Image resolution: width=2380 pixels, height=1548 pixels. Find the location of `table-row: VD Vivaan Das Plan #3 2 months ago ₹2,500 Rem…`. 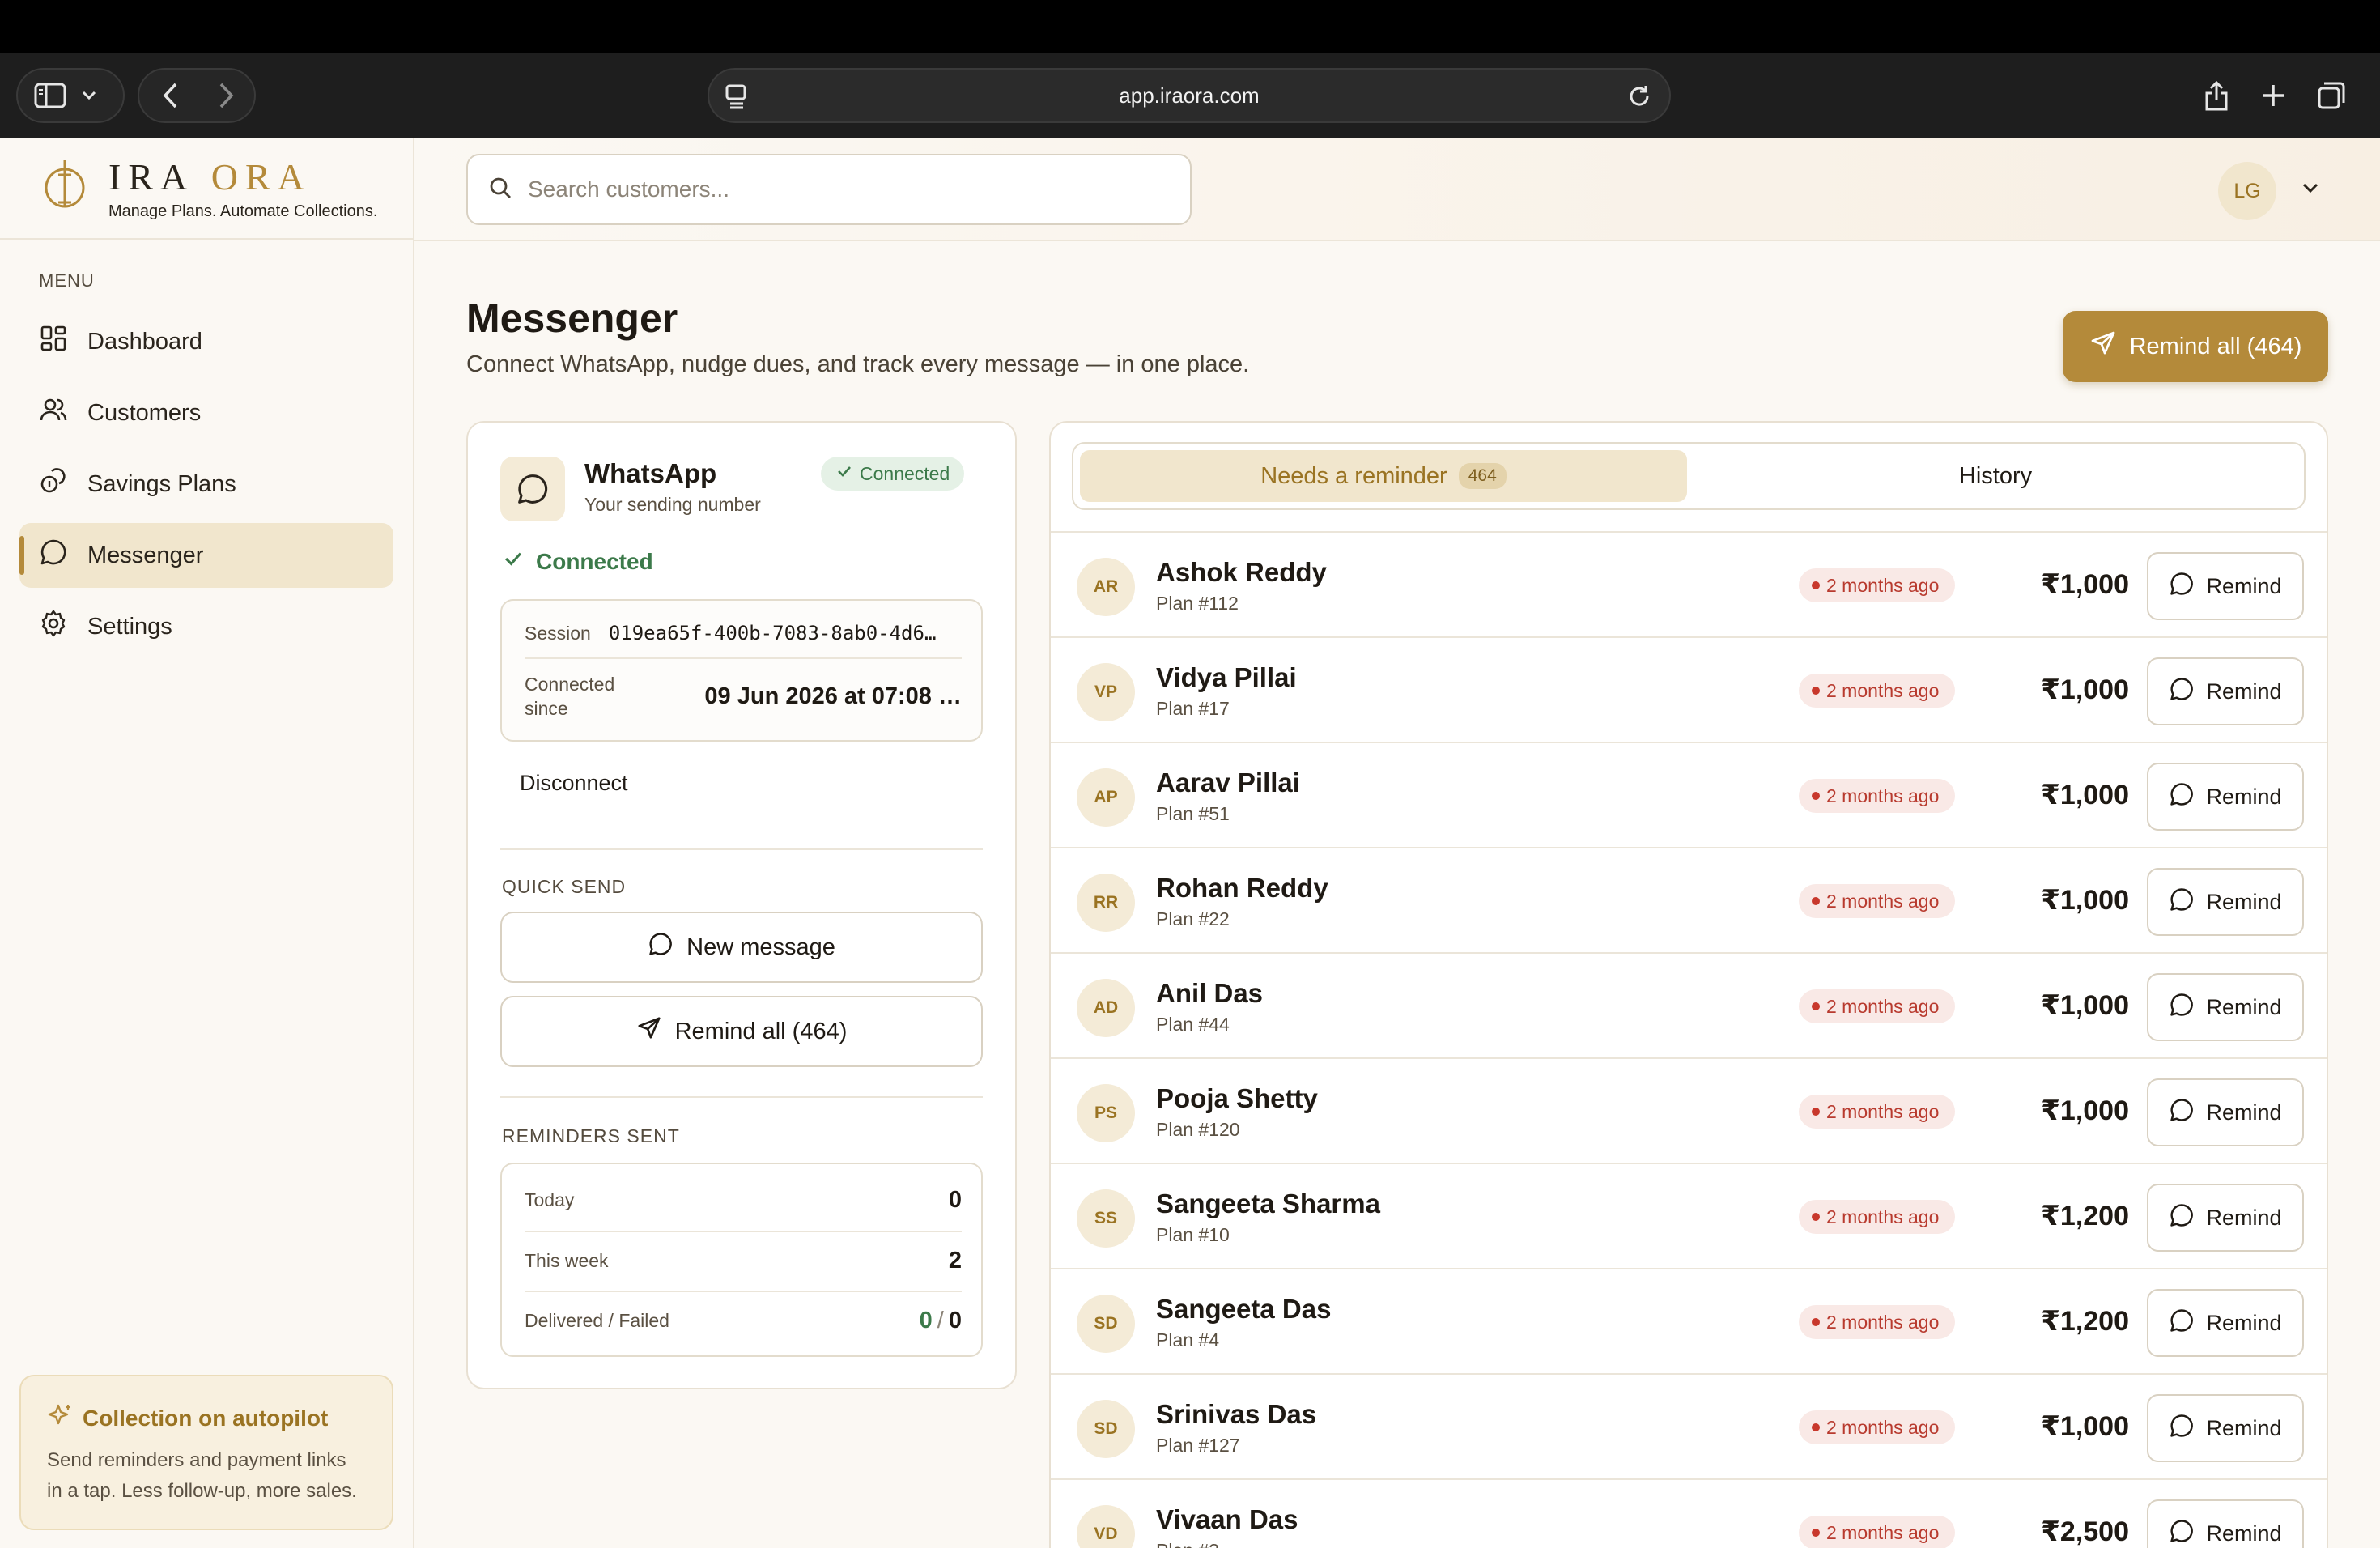

table-row: VD Vivaan Das Plan #3 2 months ago ₹2,500 Rem… is located at coordinates (1689, 1514).